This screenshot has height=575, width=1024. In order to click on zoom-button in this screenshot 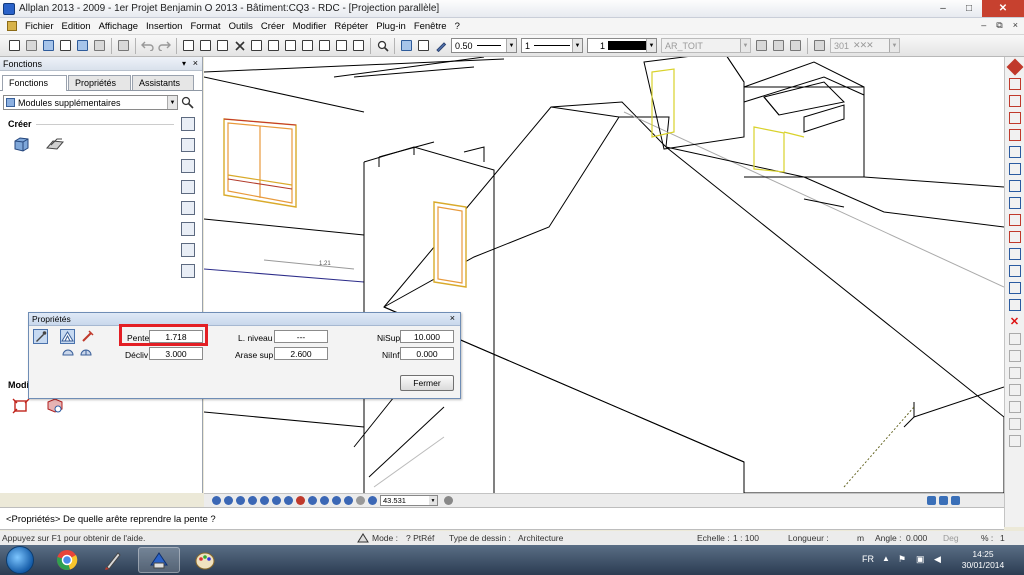, I will do `click(383, 46)`.